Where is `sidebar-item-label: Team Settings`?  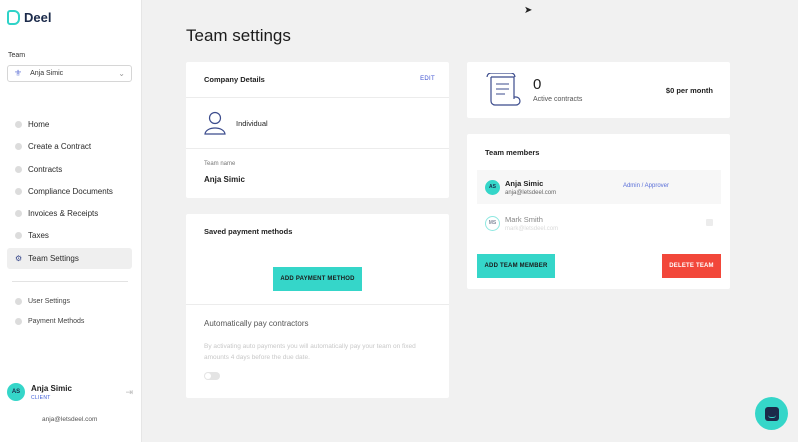
sidebar-item-label: Team Settings is located at coordinates (53, 258).